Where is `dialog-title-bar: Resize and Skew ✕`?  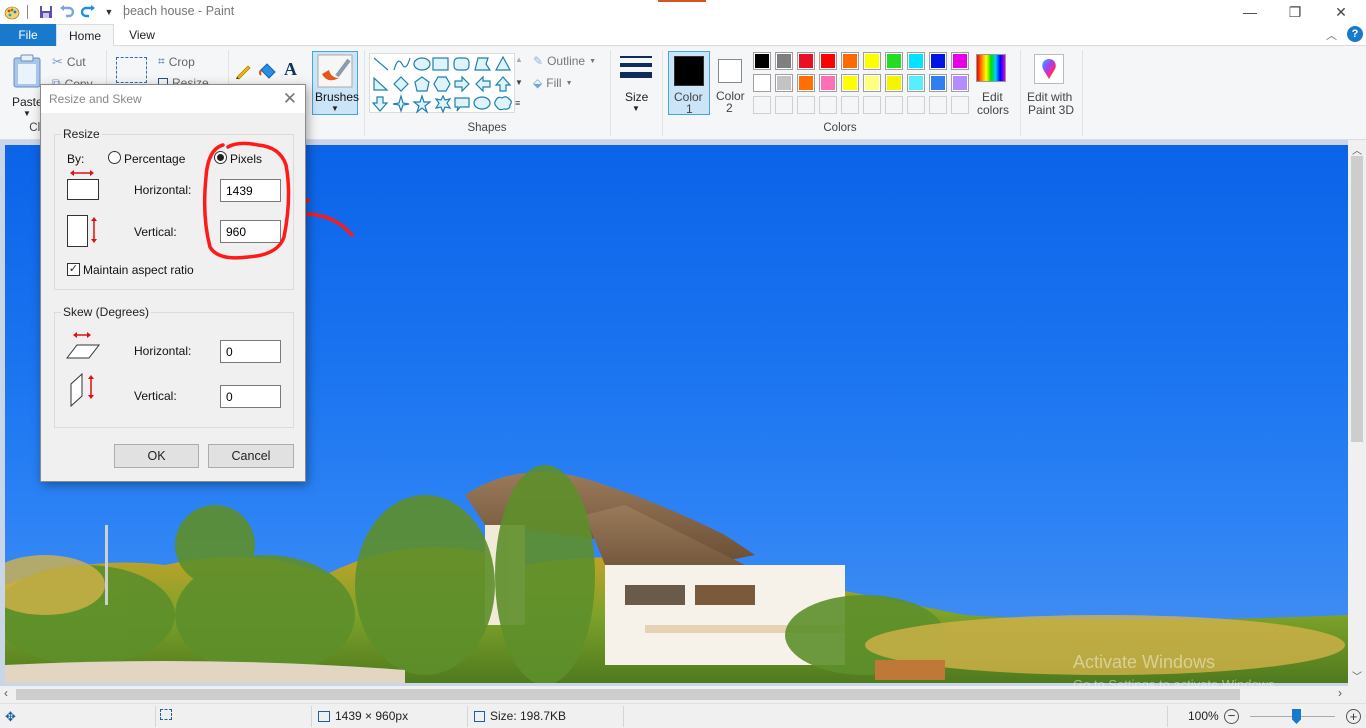 dialog-title-bar: Resize and Skew ✕ is located at coordinates (173, 99).